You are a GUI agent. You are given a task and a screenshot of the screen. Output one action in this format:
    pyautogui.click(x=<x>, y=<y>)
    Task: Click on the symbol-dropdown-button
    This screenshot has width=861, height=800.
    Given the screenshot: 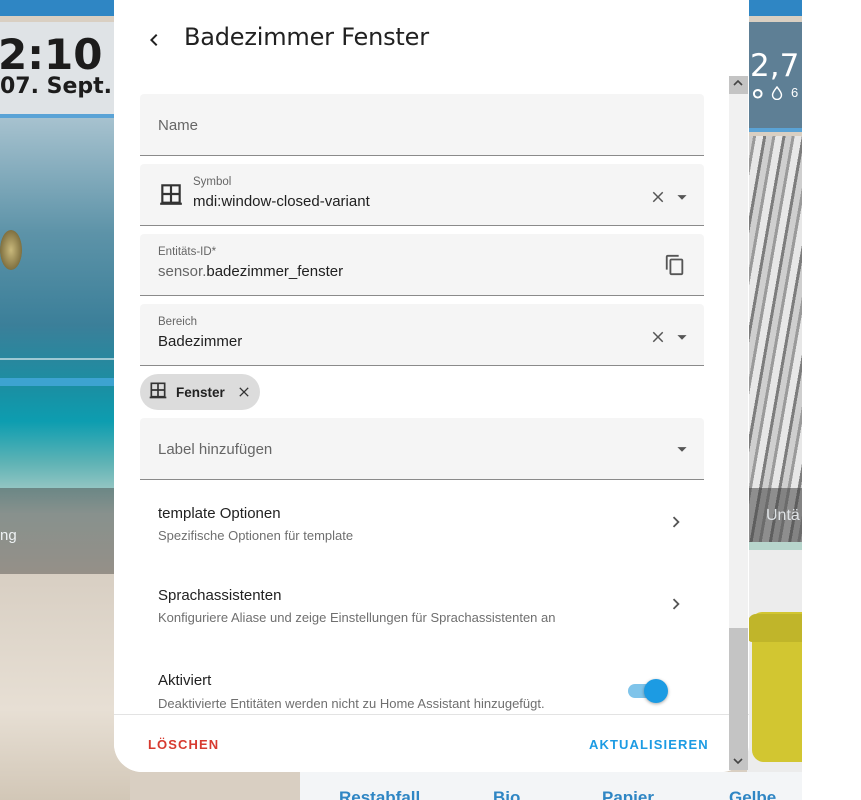 What is the action you would take?
    pyautogui.click(x=682, y=197)
    